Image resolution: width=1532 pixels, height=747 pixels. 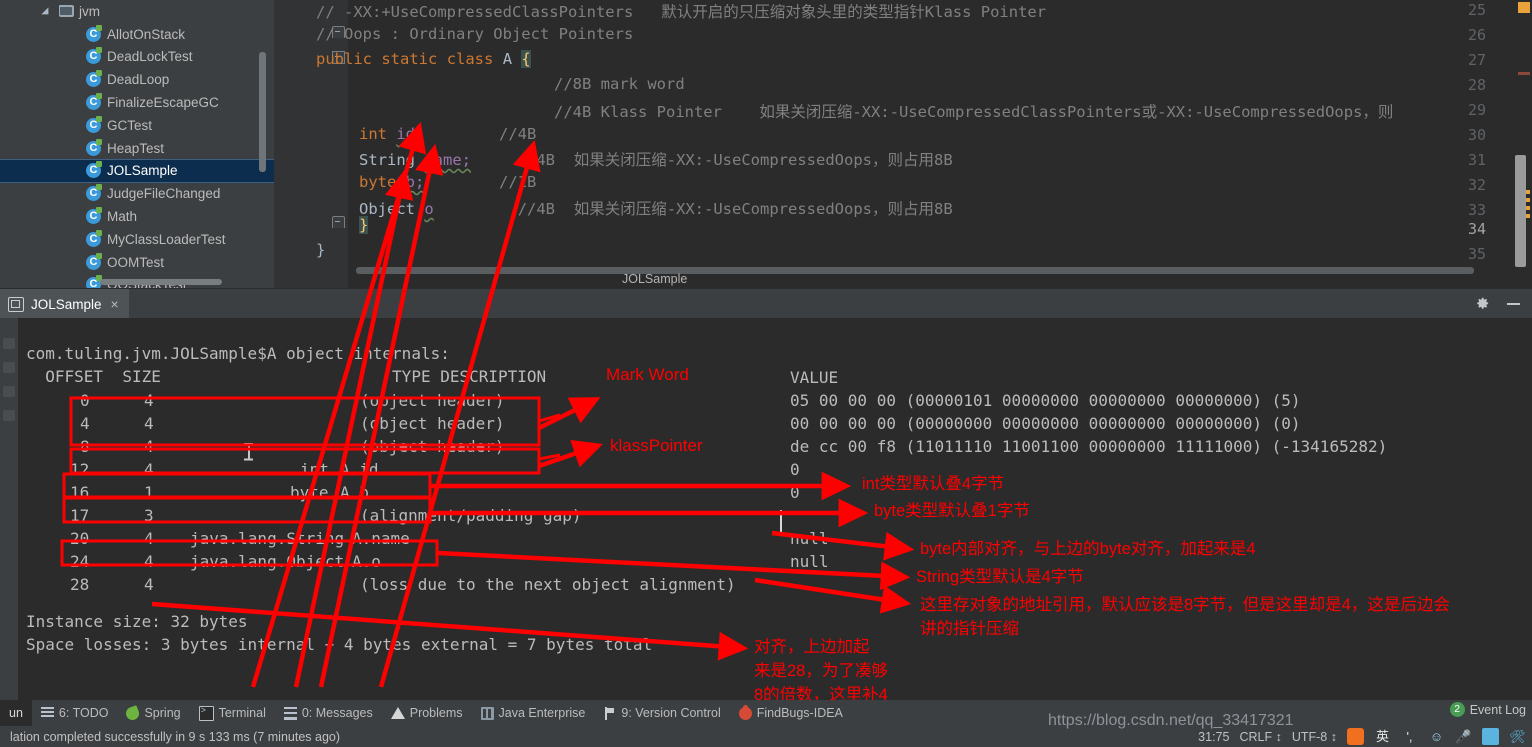 What do you see at coordinates (387, 160) in the screenshot?
I see `type-String: String` at bounding box center [387, 160].